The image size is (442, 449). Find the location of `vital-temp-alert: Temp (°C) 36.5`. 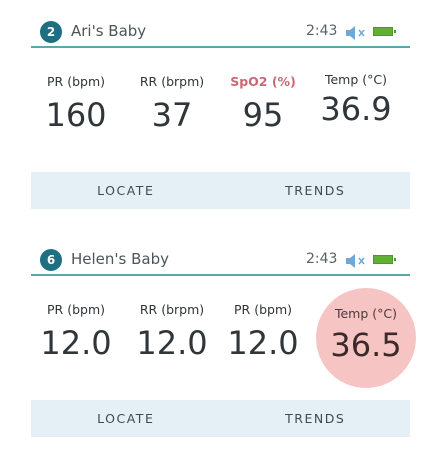

vital-temp-alert: Temp (°C) 36.5 is located at coordinates (363, 338).